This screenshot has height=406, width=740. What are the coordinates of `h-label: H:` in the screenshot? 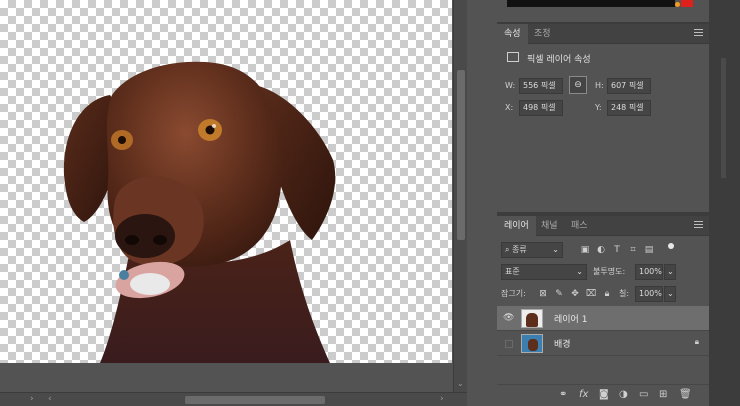 It's located at (599, 85).